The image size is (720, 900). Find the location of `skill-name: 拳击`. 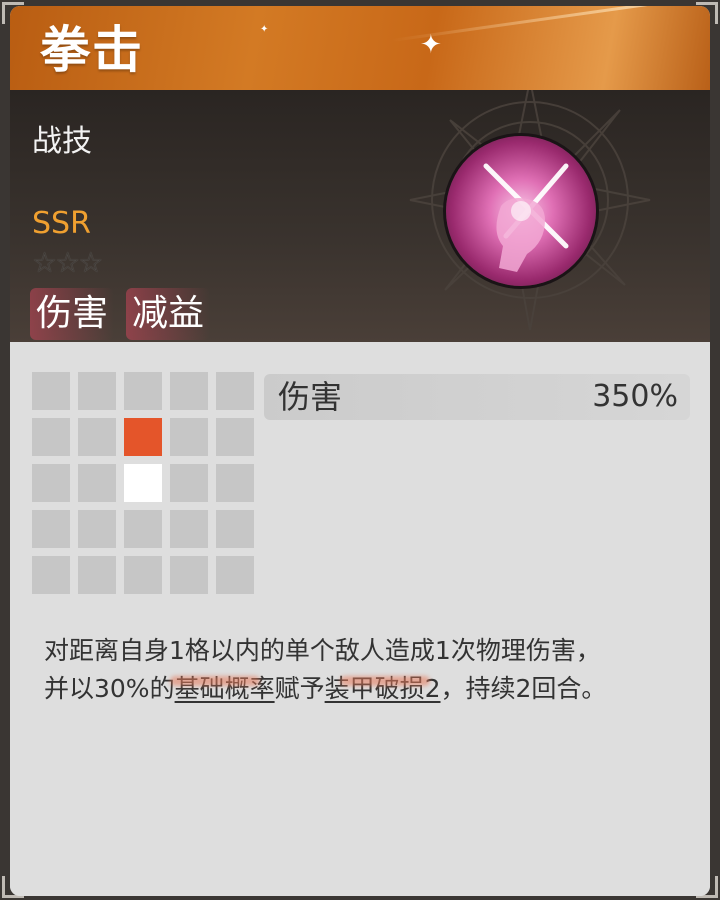

skill-name: 拳击 is located at coordinates (92, 50).